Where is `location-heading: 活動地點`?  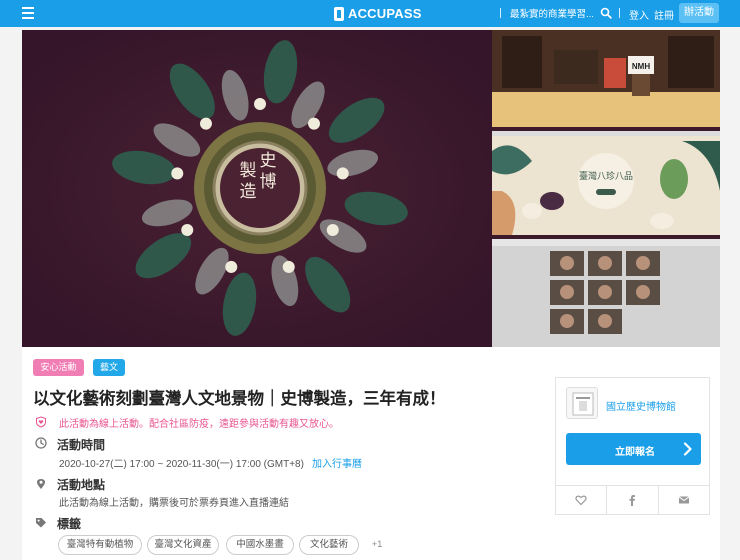 location-heading: 活動地點 is located at coordinates (81, 485).